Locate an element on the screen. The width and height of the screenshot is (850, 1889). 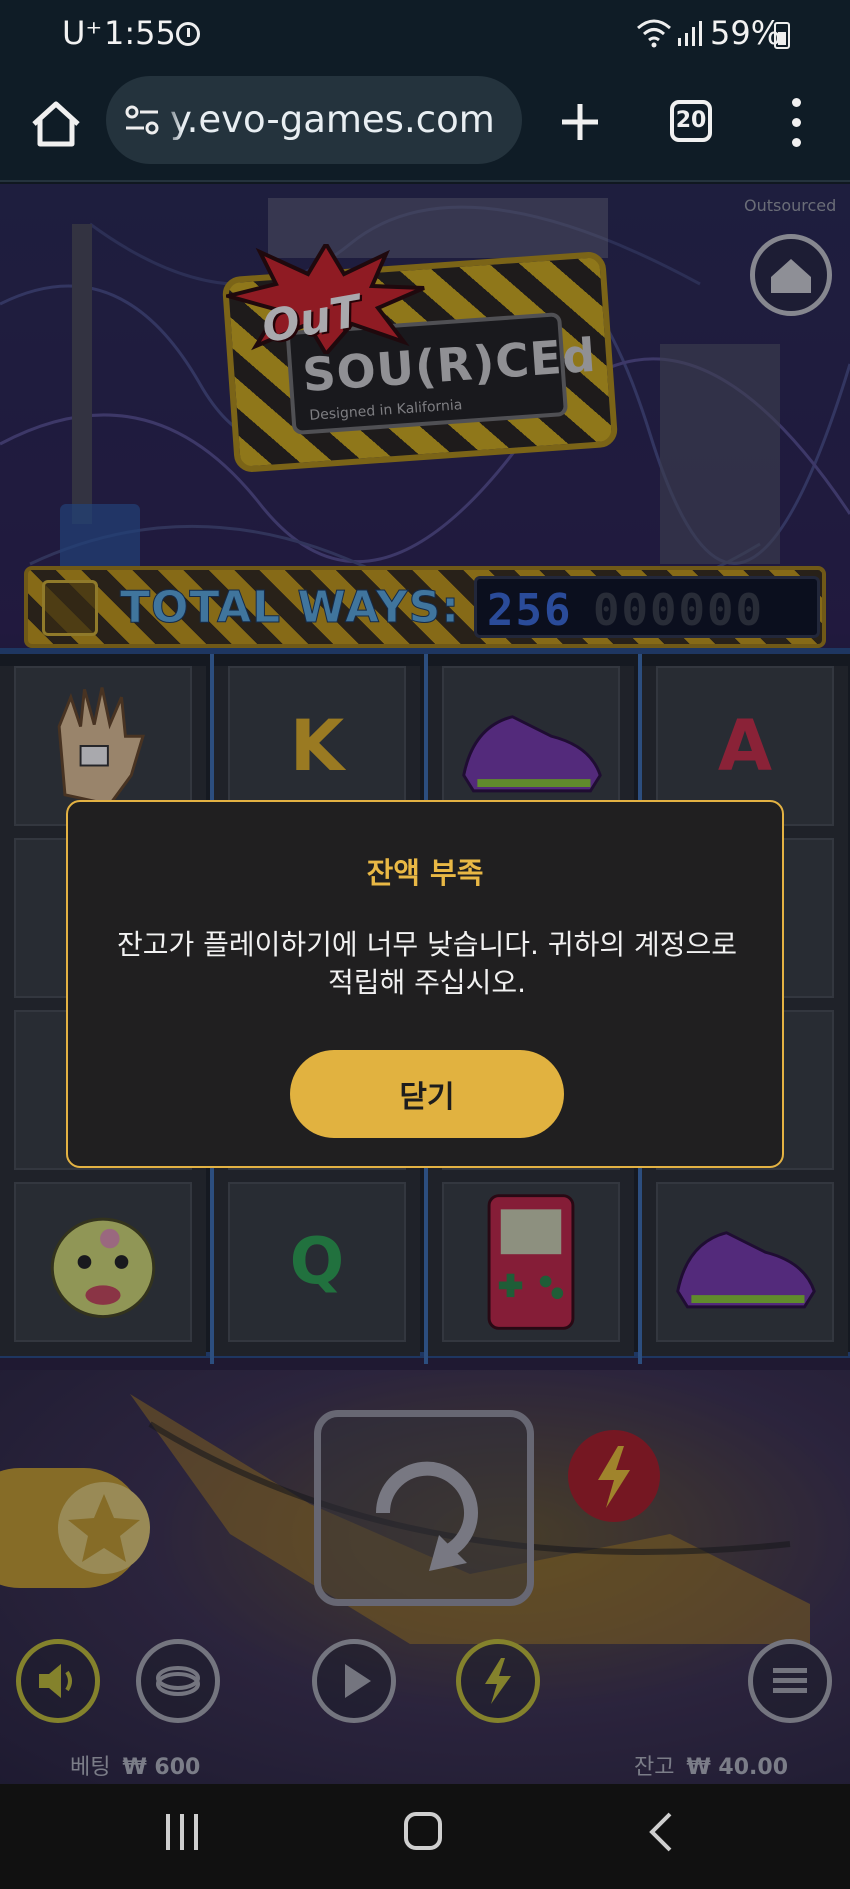
back-icon is located at coordinates (661, 1832).